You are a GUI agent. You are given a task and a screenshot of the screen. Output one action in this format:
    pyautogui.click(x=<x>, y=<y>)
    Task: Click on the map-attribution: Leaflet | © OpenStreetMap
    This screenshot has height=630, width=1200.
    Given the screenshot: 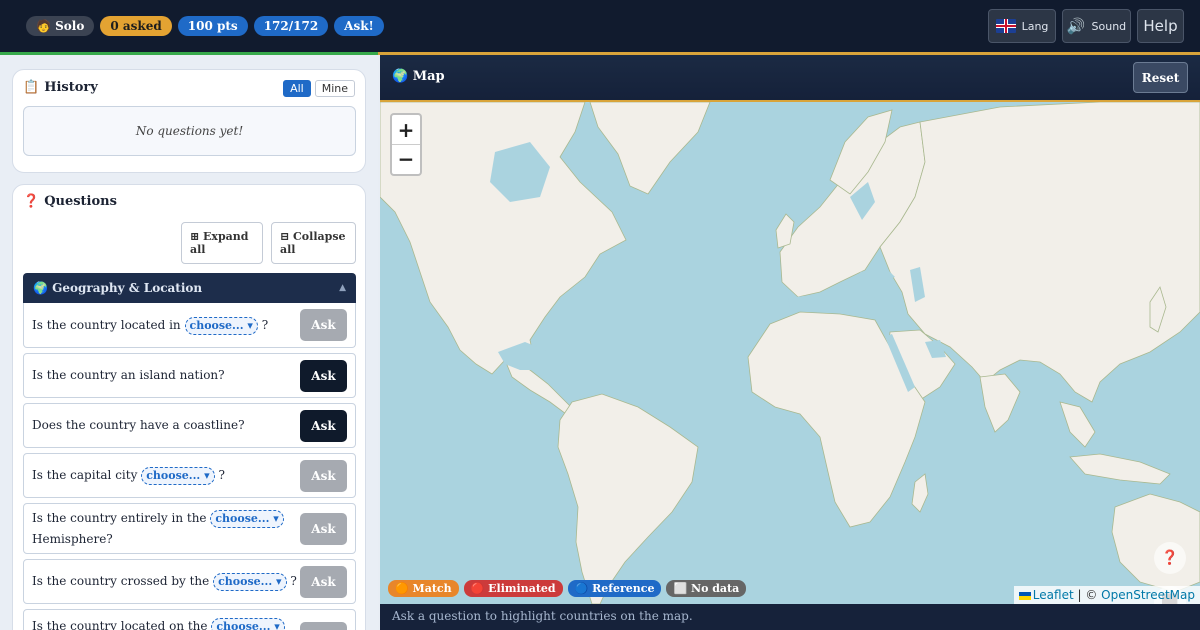 What is the action you would take?
    pyautogui.click(x=1106, y=595)
    